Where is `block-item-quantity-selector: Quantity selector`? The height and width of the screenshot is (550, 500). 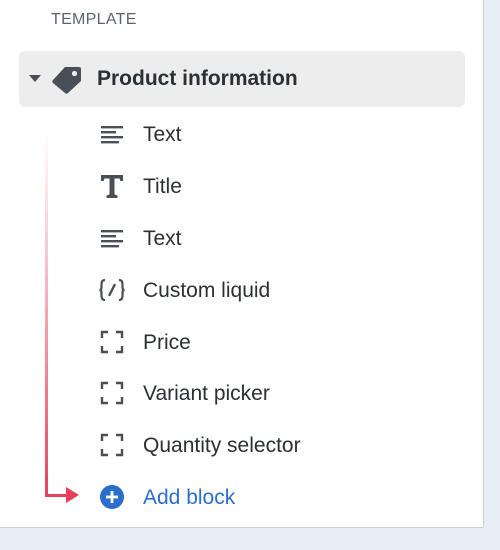
block-item-quantity-selector: Quantity selector is located at coordinates (270, 445).